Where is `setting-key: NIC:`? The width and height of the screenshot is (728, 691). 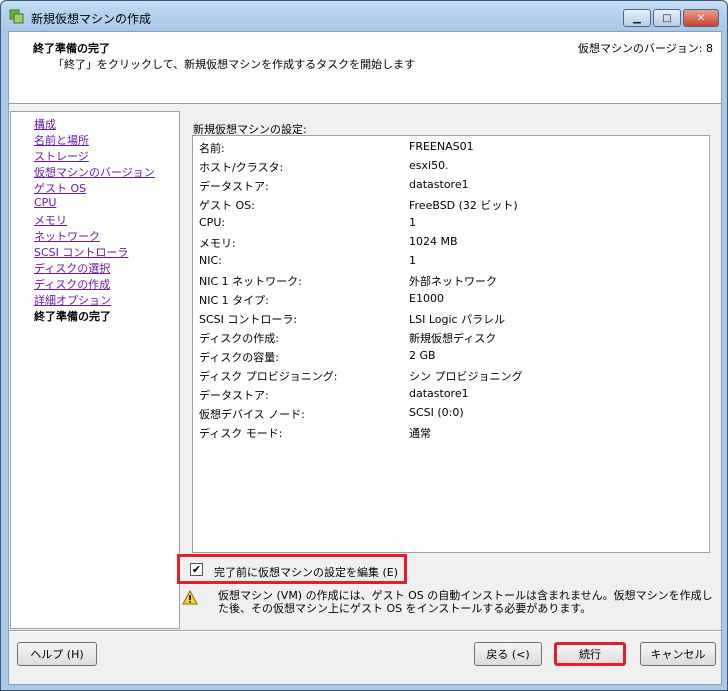 setting-key: NIC: is located at coordinates (210, 260).